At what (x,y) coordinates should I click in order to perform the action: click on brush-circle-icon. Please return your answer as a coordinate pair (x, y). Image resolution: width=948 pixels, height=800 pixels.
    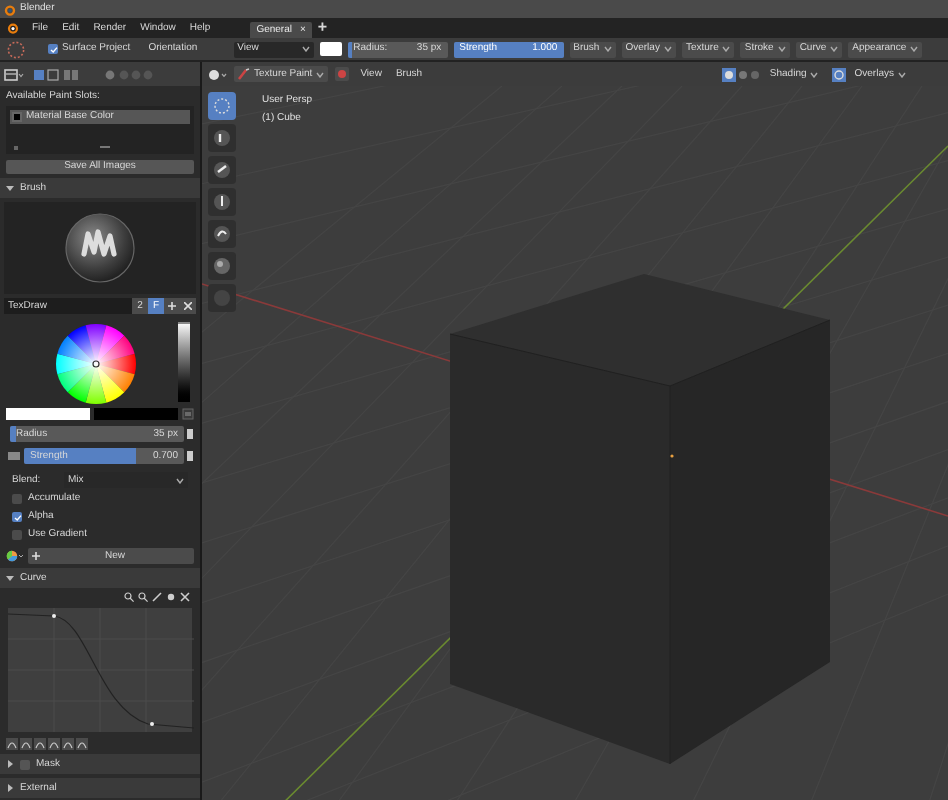
    Looking at the image, I should click on (16, 49).